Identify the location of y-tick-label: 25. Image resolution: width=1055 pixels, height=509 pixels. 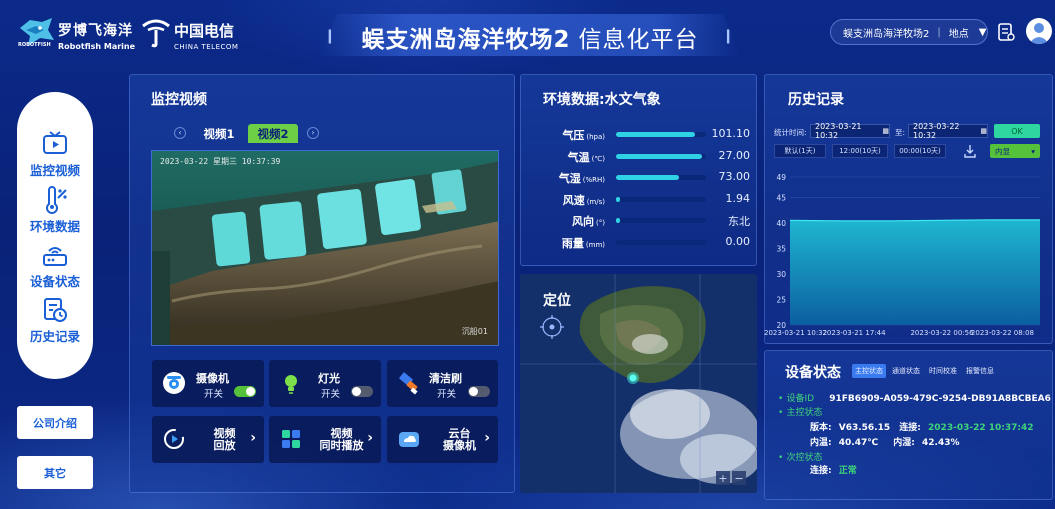
(781, 299).